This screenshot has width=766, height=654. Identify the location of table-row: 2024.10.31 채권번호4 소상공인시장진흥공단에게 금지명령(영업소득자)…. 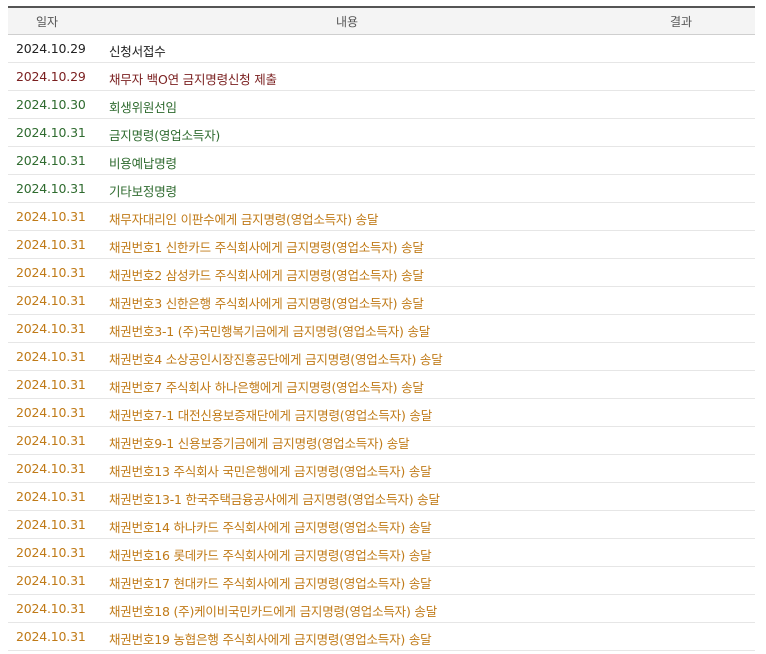
(381, 357).